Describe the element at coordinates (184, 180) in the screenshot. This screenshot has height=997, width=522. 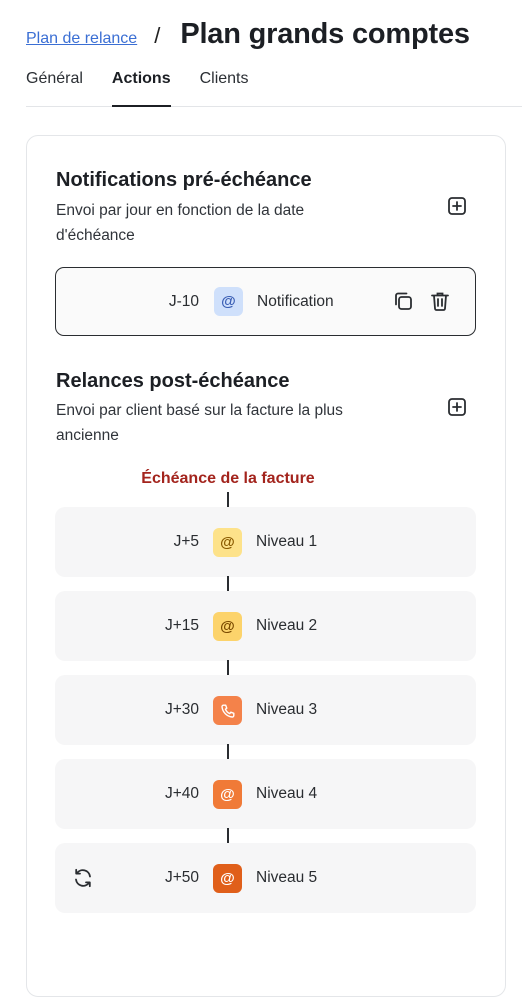
I see `pre-section-title: Notifications pré-échéance` at that location.